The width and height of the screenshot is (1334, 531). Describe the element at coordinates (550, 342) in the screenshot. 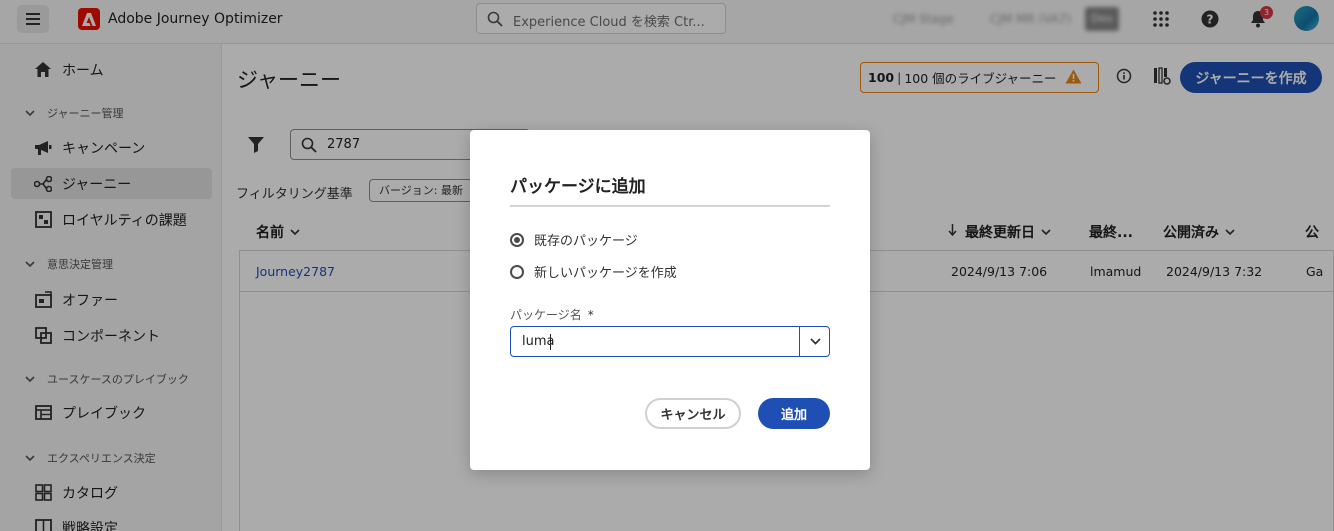

I see `text-cursor` at that location.